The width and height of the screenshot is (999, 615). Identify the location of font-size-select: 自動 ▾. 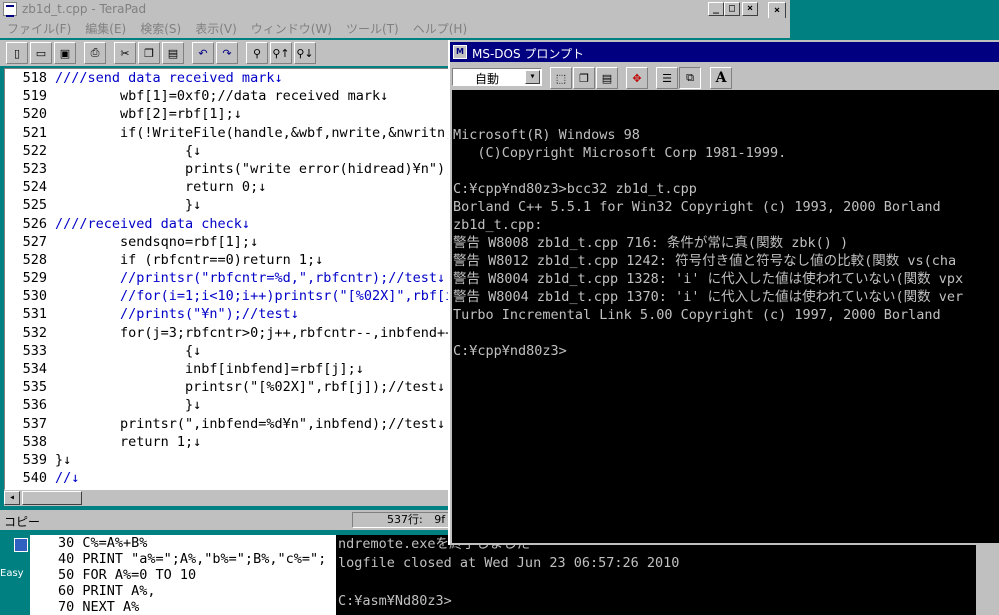
(497, 77).